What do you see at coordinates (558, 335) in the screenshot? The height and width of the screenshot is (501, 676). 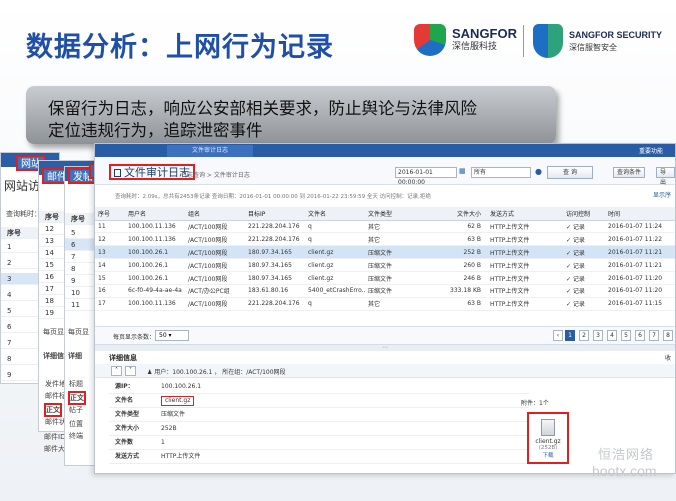 I see `prev-page-button: ‹` at bounding box center [558, 335].